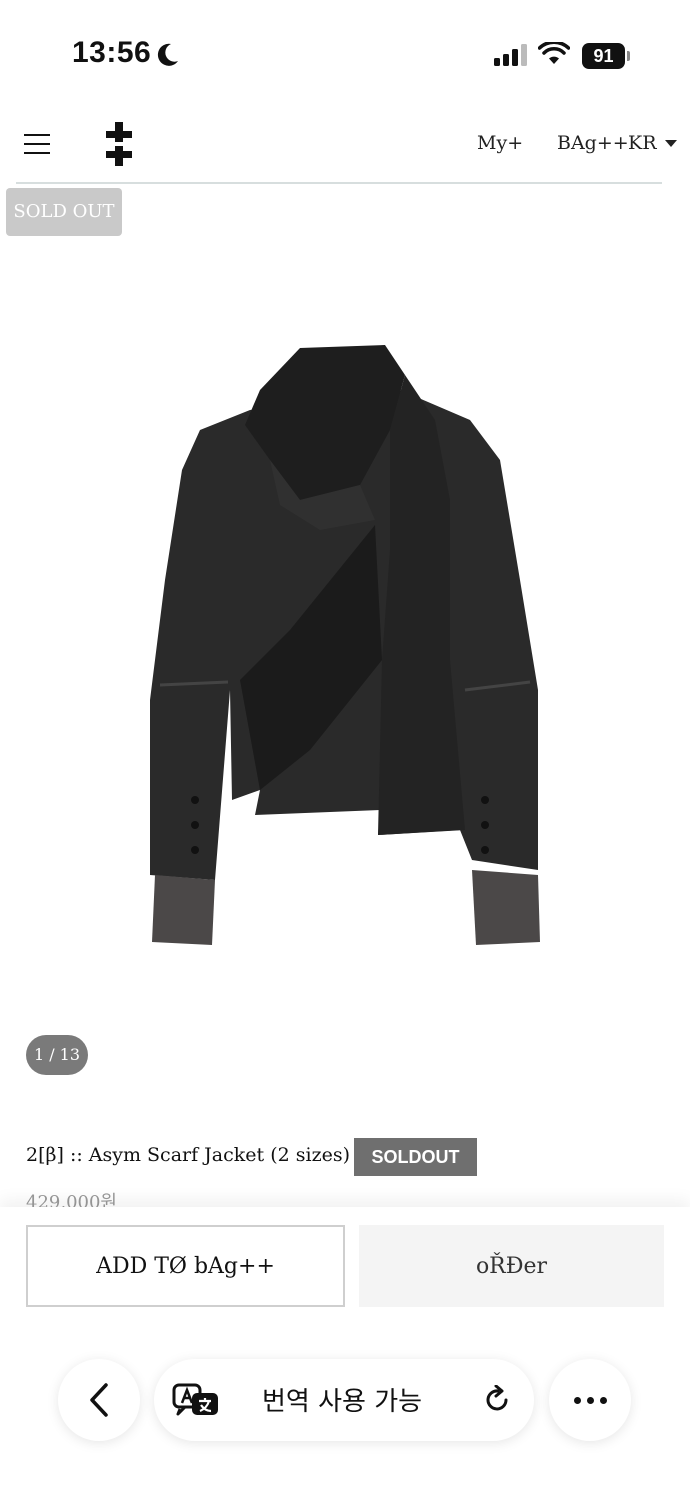  What do you see at coordinates (593, 143) in the screenshot?
I see `nav-bag: BAg++` at bounding box center [593, 143].